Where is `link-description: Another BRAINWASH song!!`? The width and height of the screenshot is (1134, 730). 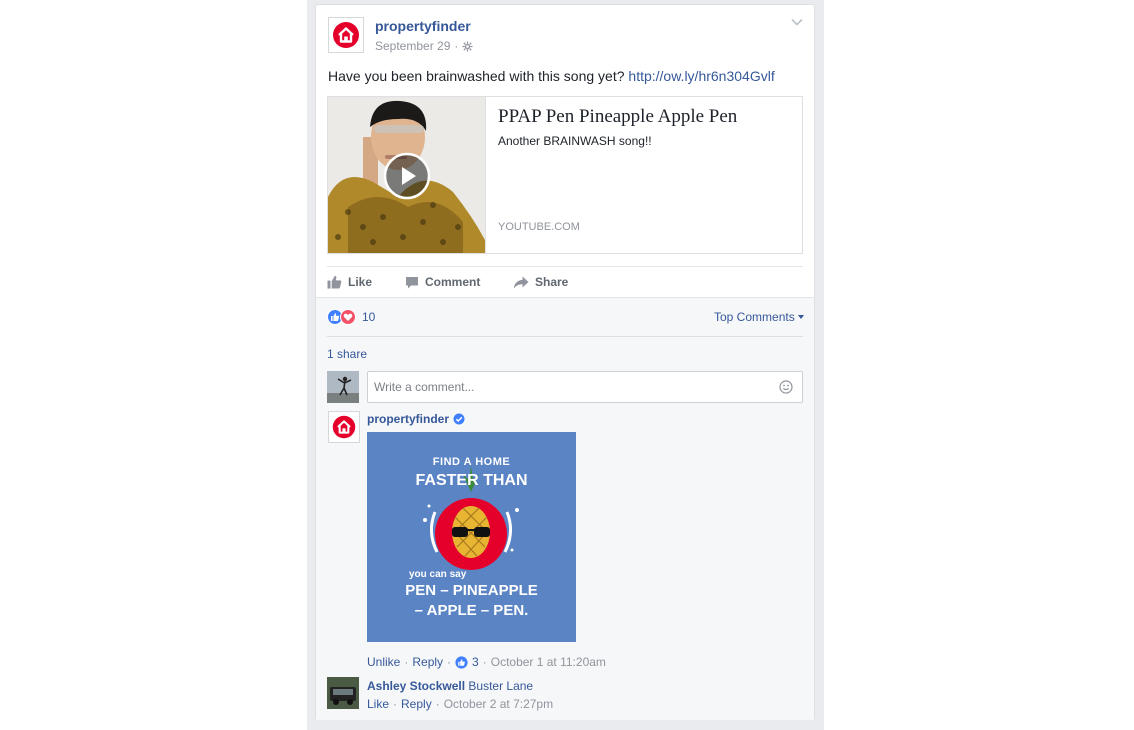 link-description: Another BRAINWASH song!! is located at coordinates (575, 141).